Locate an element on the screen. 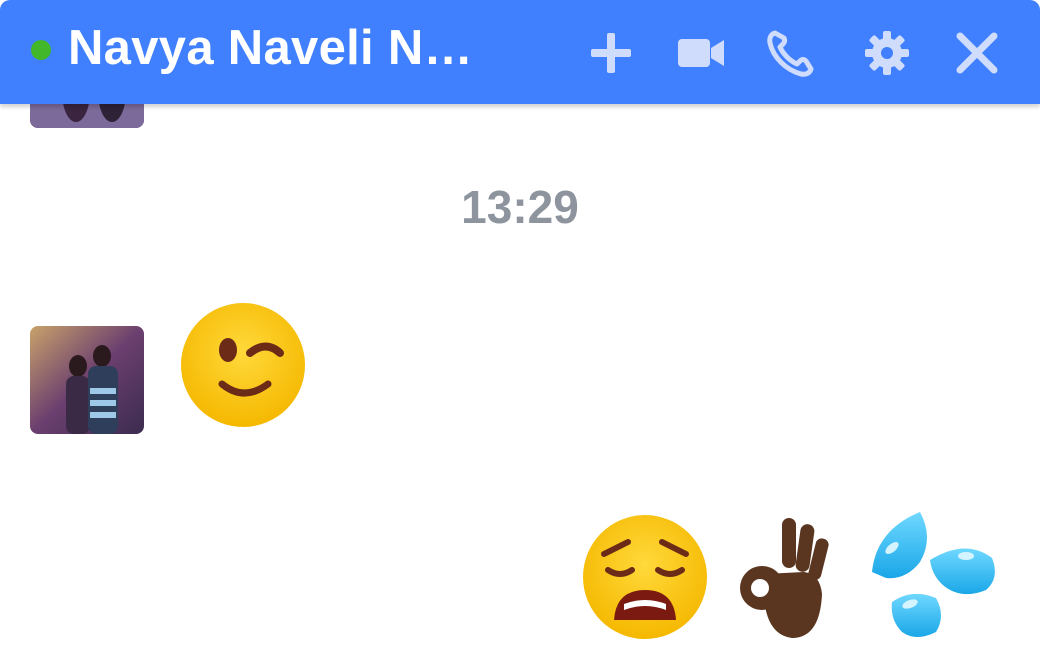  weary-face-emoji is located at coordinates (645, 577).